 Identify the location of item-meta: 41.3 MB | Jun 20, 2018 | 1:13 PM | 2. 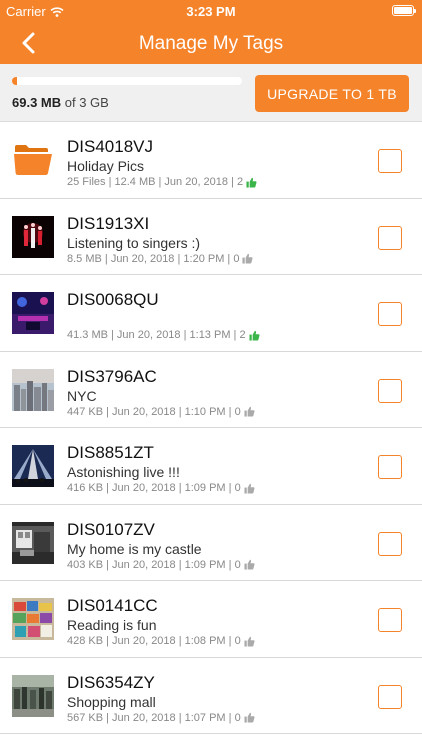
(163, 335).